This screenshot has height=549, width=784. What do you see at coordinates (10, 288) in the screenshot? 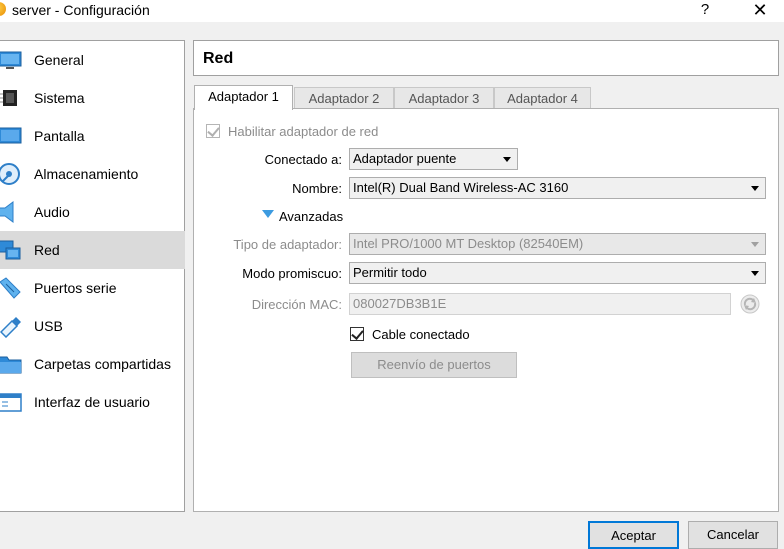
I see `serial-port-icon` at bounding box center [10, 288].